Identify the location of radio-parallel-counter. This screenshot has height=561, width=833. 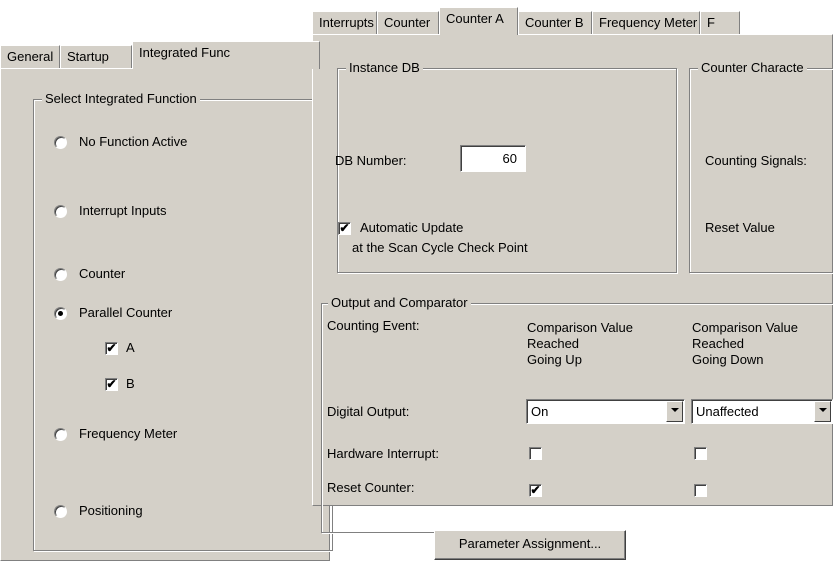
(60, 313).